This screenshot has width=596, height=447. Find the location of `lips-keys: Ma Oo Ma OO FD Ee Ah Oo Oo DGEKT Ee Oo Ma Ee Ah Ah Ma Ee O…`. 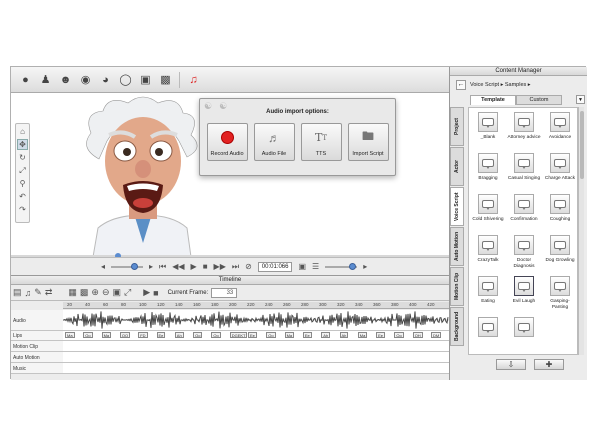

lips-keys: Ma Oo Ma OO FD Ee Ah Oo Oo DGEKT Ee Oo Ma Ee Ah Ah Ma Ee O… is located at coordinates (256, 335).